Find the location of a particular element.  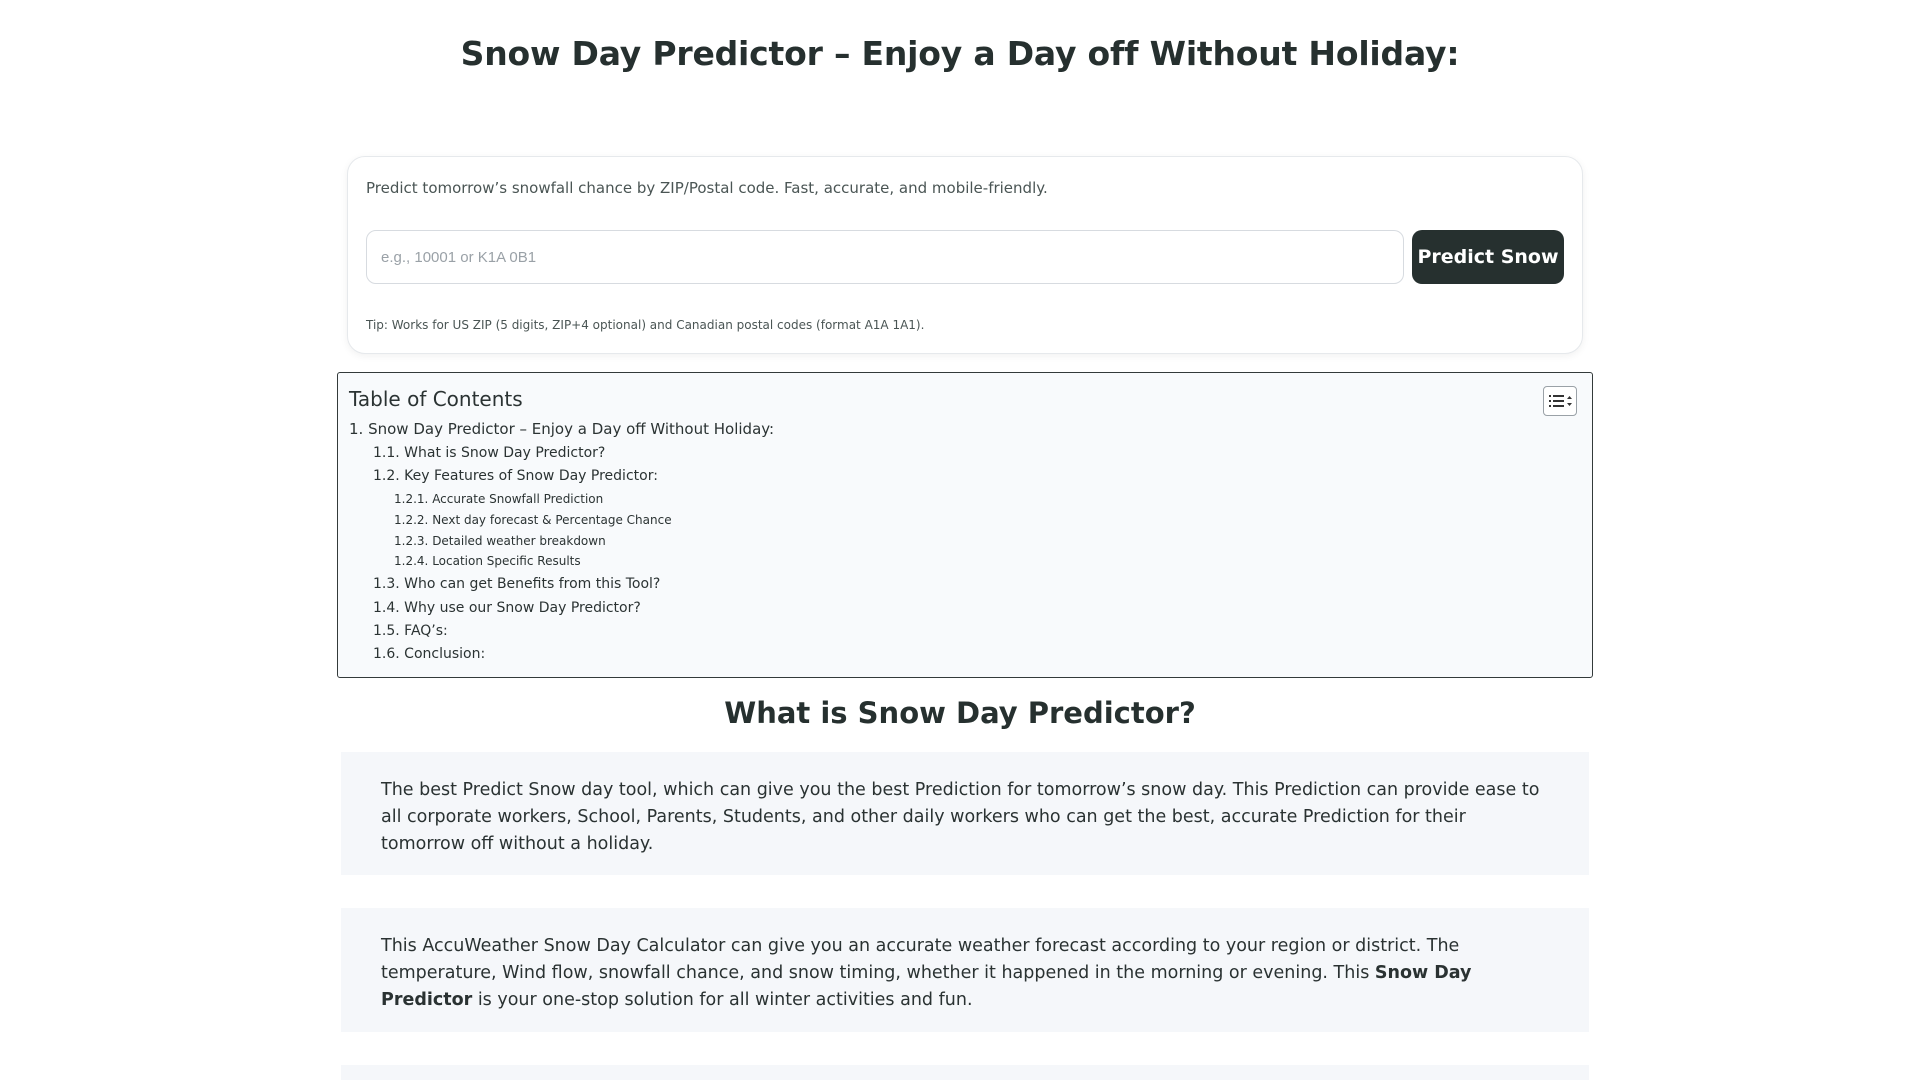

toc-toggle-button is located at coordinates (1560, 401).